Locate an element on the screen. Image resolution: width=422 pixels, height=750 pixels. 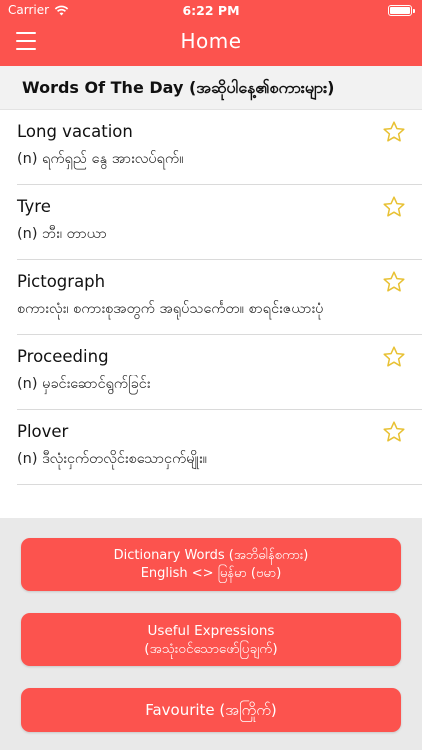
status-time: 6:22 PM is located at coordinates (211, 10).